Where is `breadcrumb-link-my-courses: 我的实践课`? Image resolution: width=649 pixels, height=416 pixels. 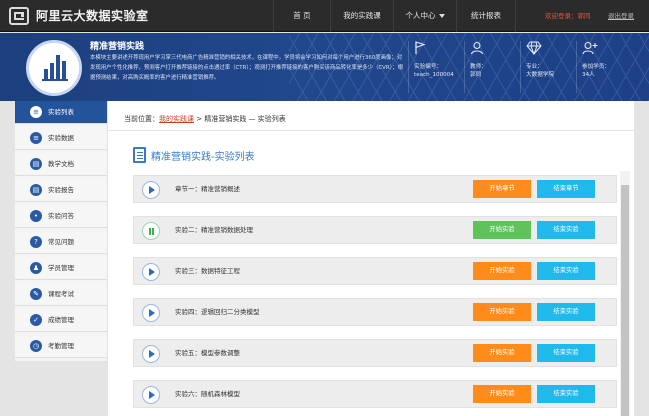
breadcrumb-link-my-courses: 我的实践课 is located at coordinates (176, 119).